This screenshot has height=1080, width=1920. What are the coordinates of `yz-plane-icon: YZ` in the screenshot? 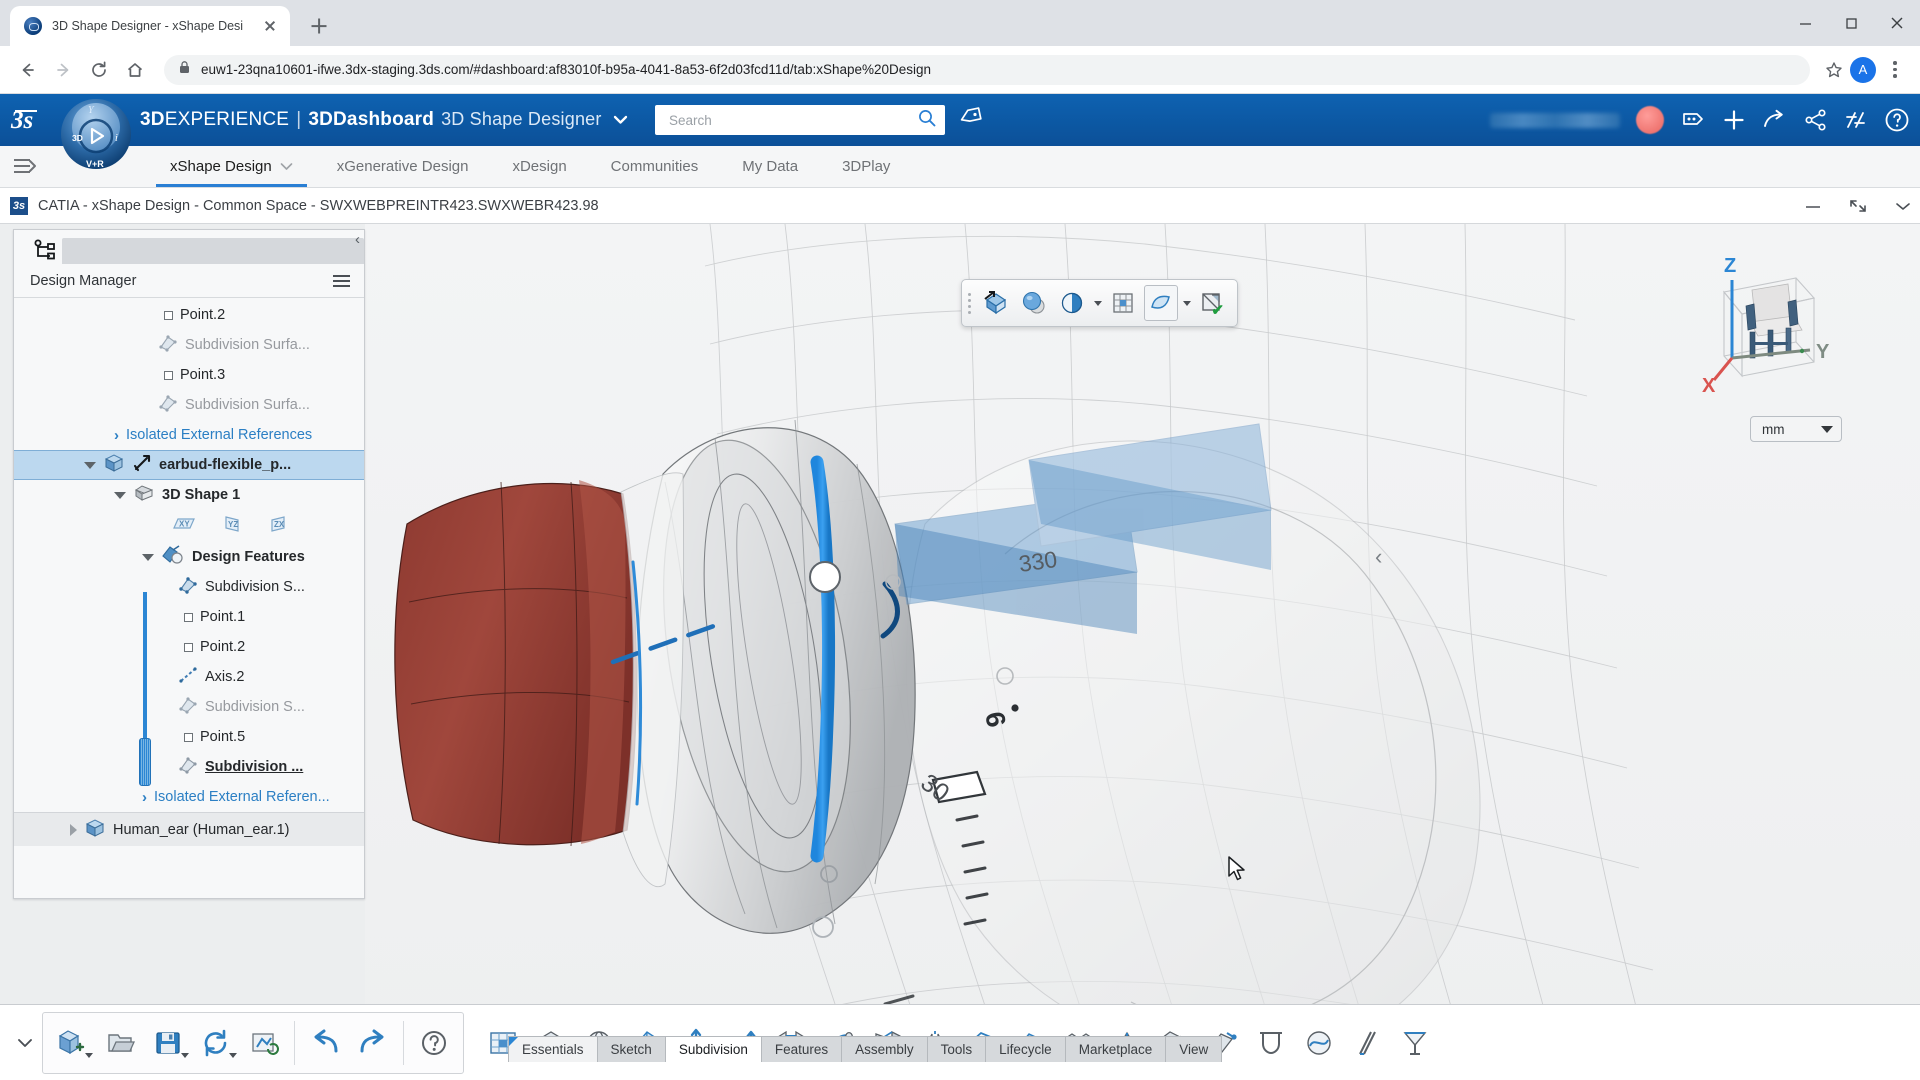 It's located at (232, 526).